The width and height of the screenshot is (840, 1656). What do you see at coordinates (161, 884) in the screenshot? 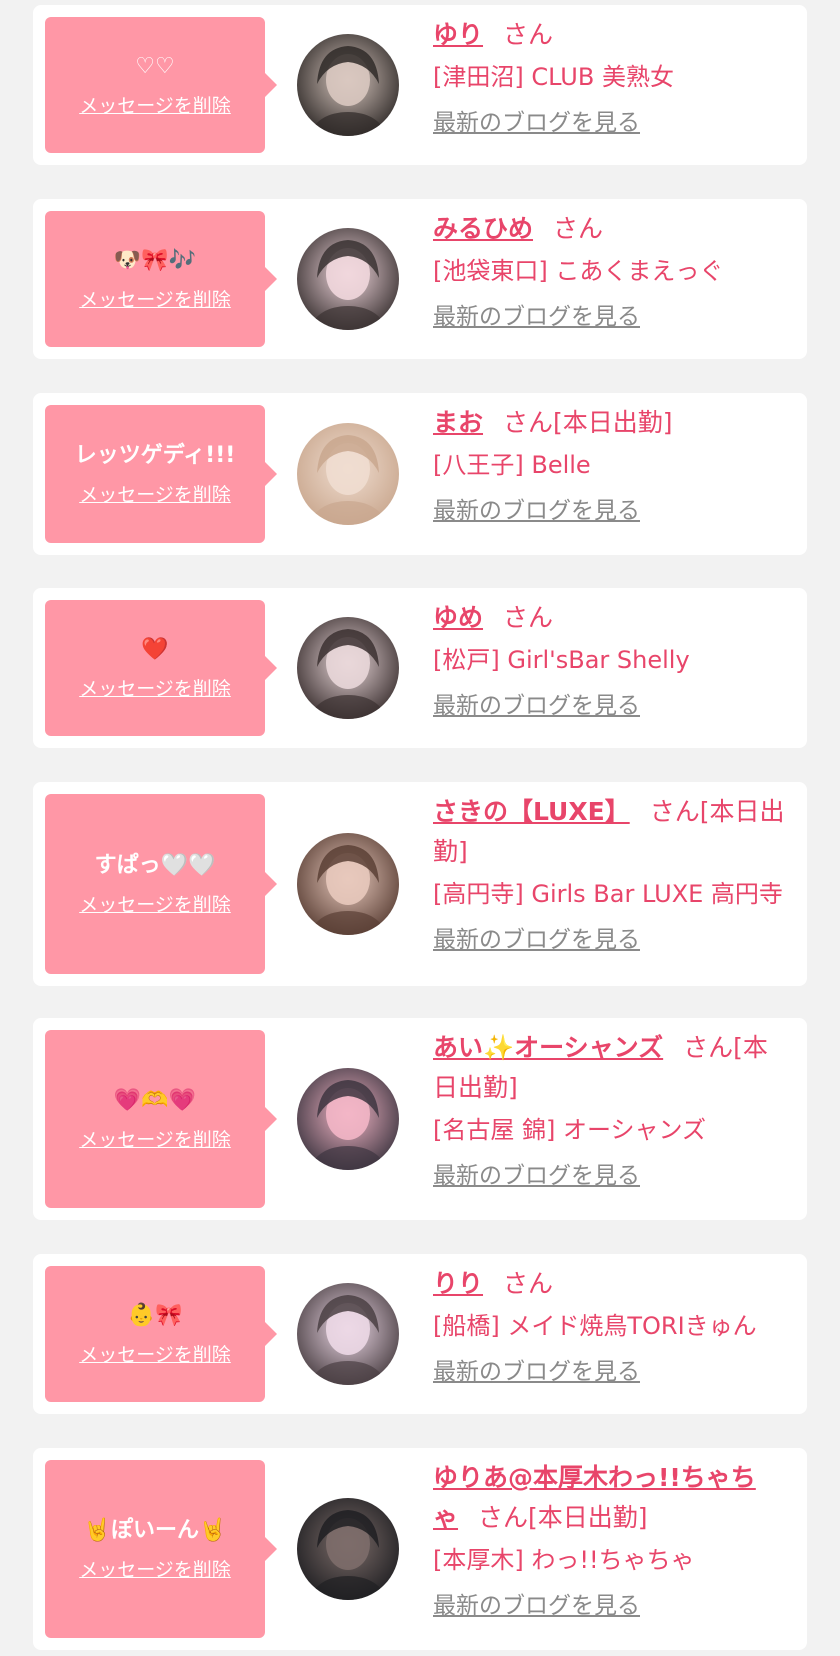
I see `message-bubble: すぱっ🤍🤍 メッセージを削除` at bounding box center [161, 884].